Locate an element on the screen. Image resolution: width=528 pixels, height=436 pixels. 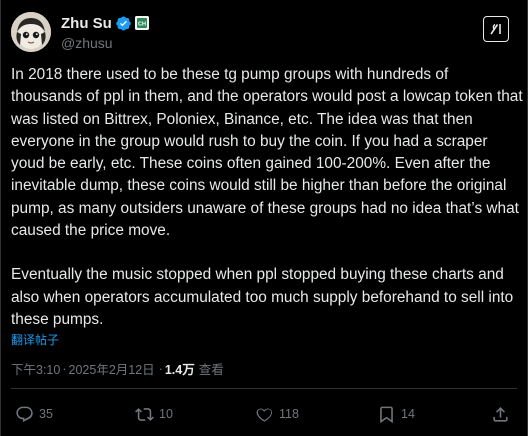
views-count: 1.4万 is located at coordinates (180, 368).